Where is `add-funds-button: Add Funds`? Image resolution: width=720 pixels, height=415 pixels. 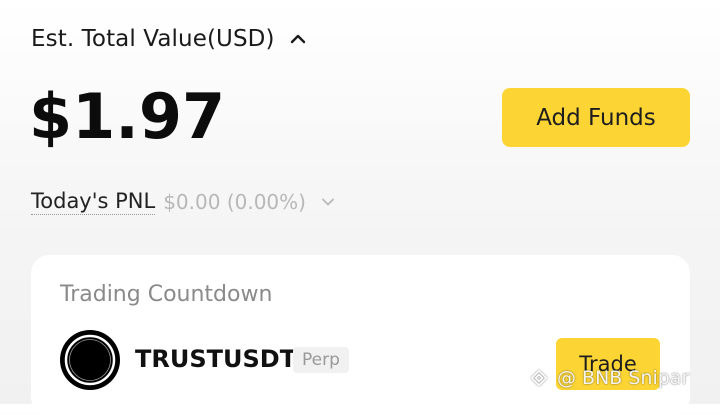 add-funds-button: Add Funds is located at coordinates (596, 117).